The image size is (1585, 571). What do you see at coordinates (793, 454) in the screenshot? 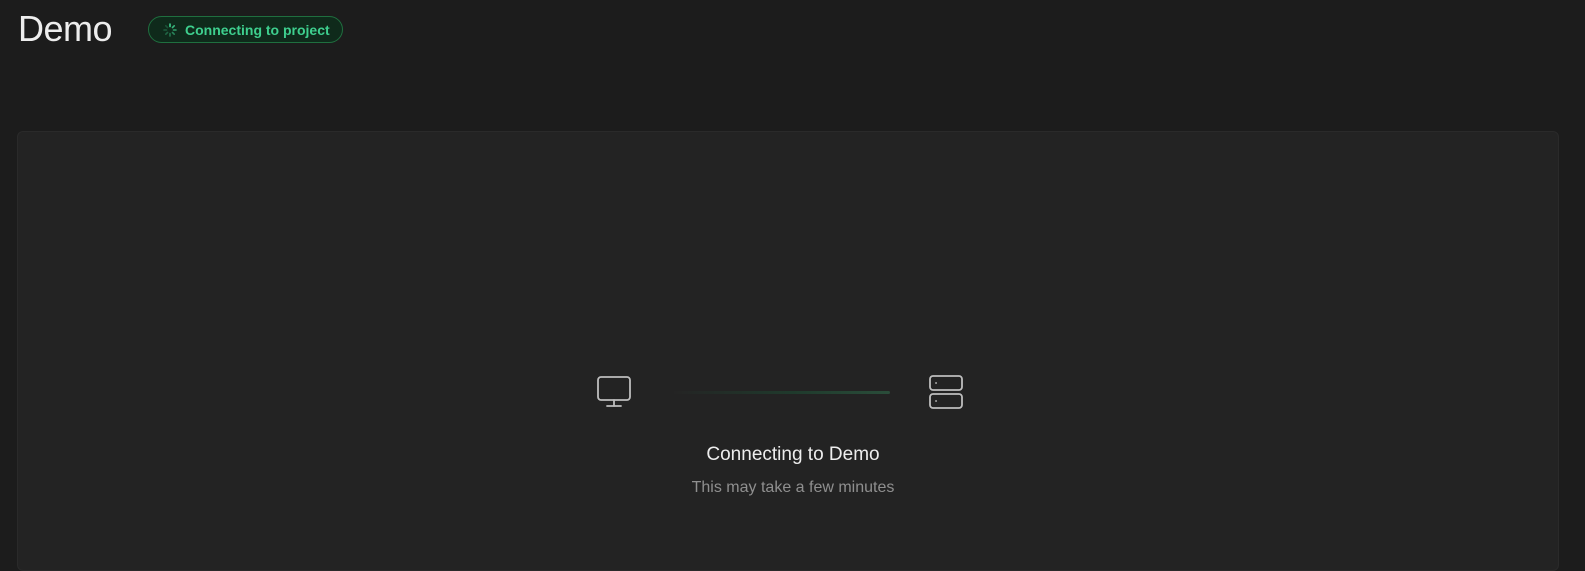
I see `connection-title: Connecting to Demo` at bounding box center [793, 454].